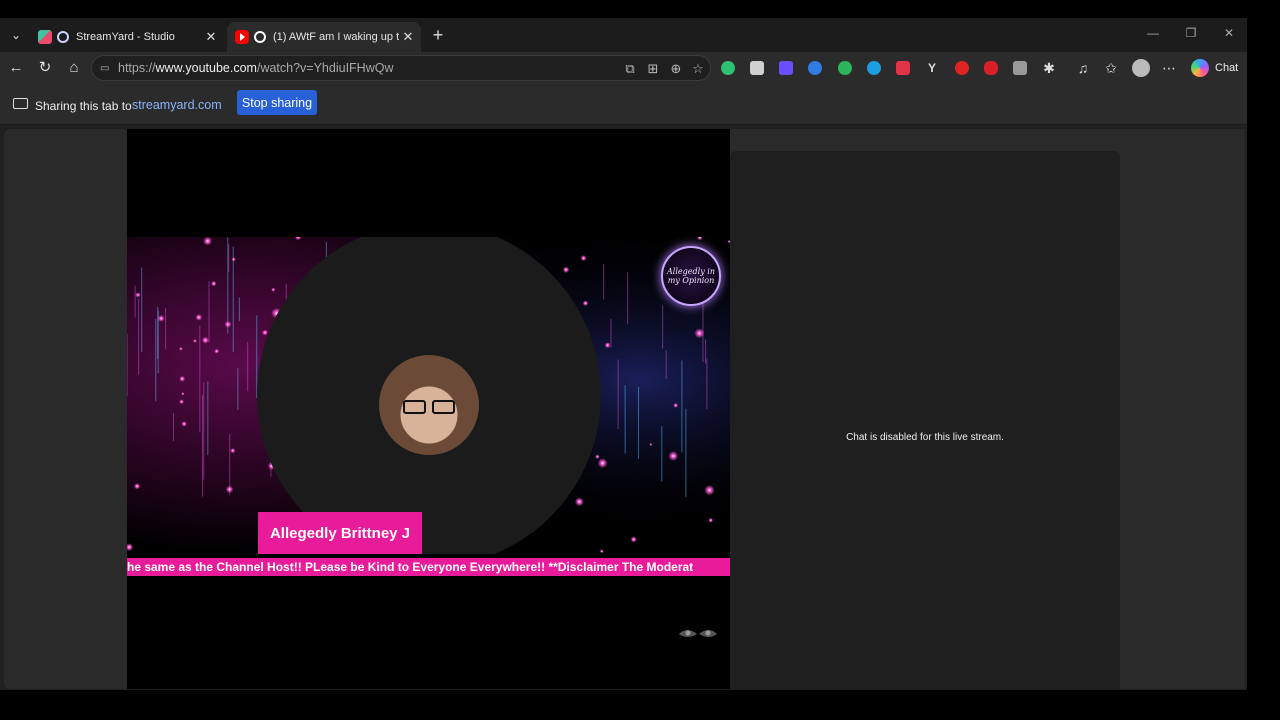 This screenshot has height=720, width=1280. What do you see at coordinates (903, 68) in the screenshot?
I see `extension-red-chat-icon` at bounding box center [903, 68].